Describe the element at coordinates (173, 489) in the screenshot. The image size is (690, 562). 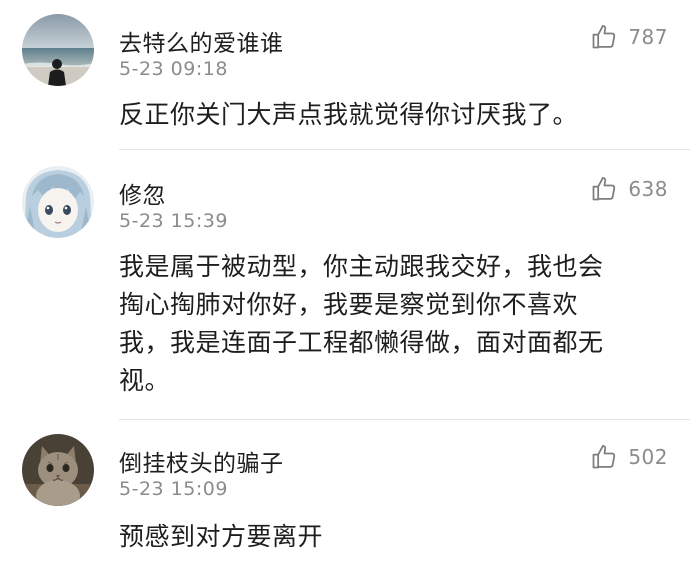
I see `timestamp: 5-23 15:09` at that location.